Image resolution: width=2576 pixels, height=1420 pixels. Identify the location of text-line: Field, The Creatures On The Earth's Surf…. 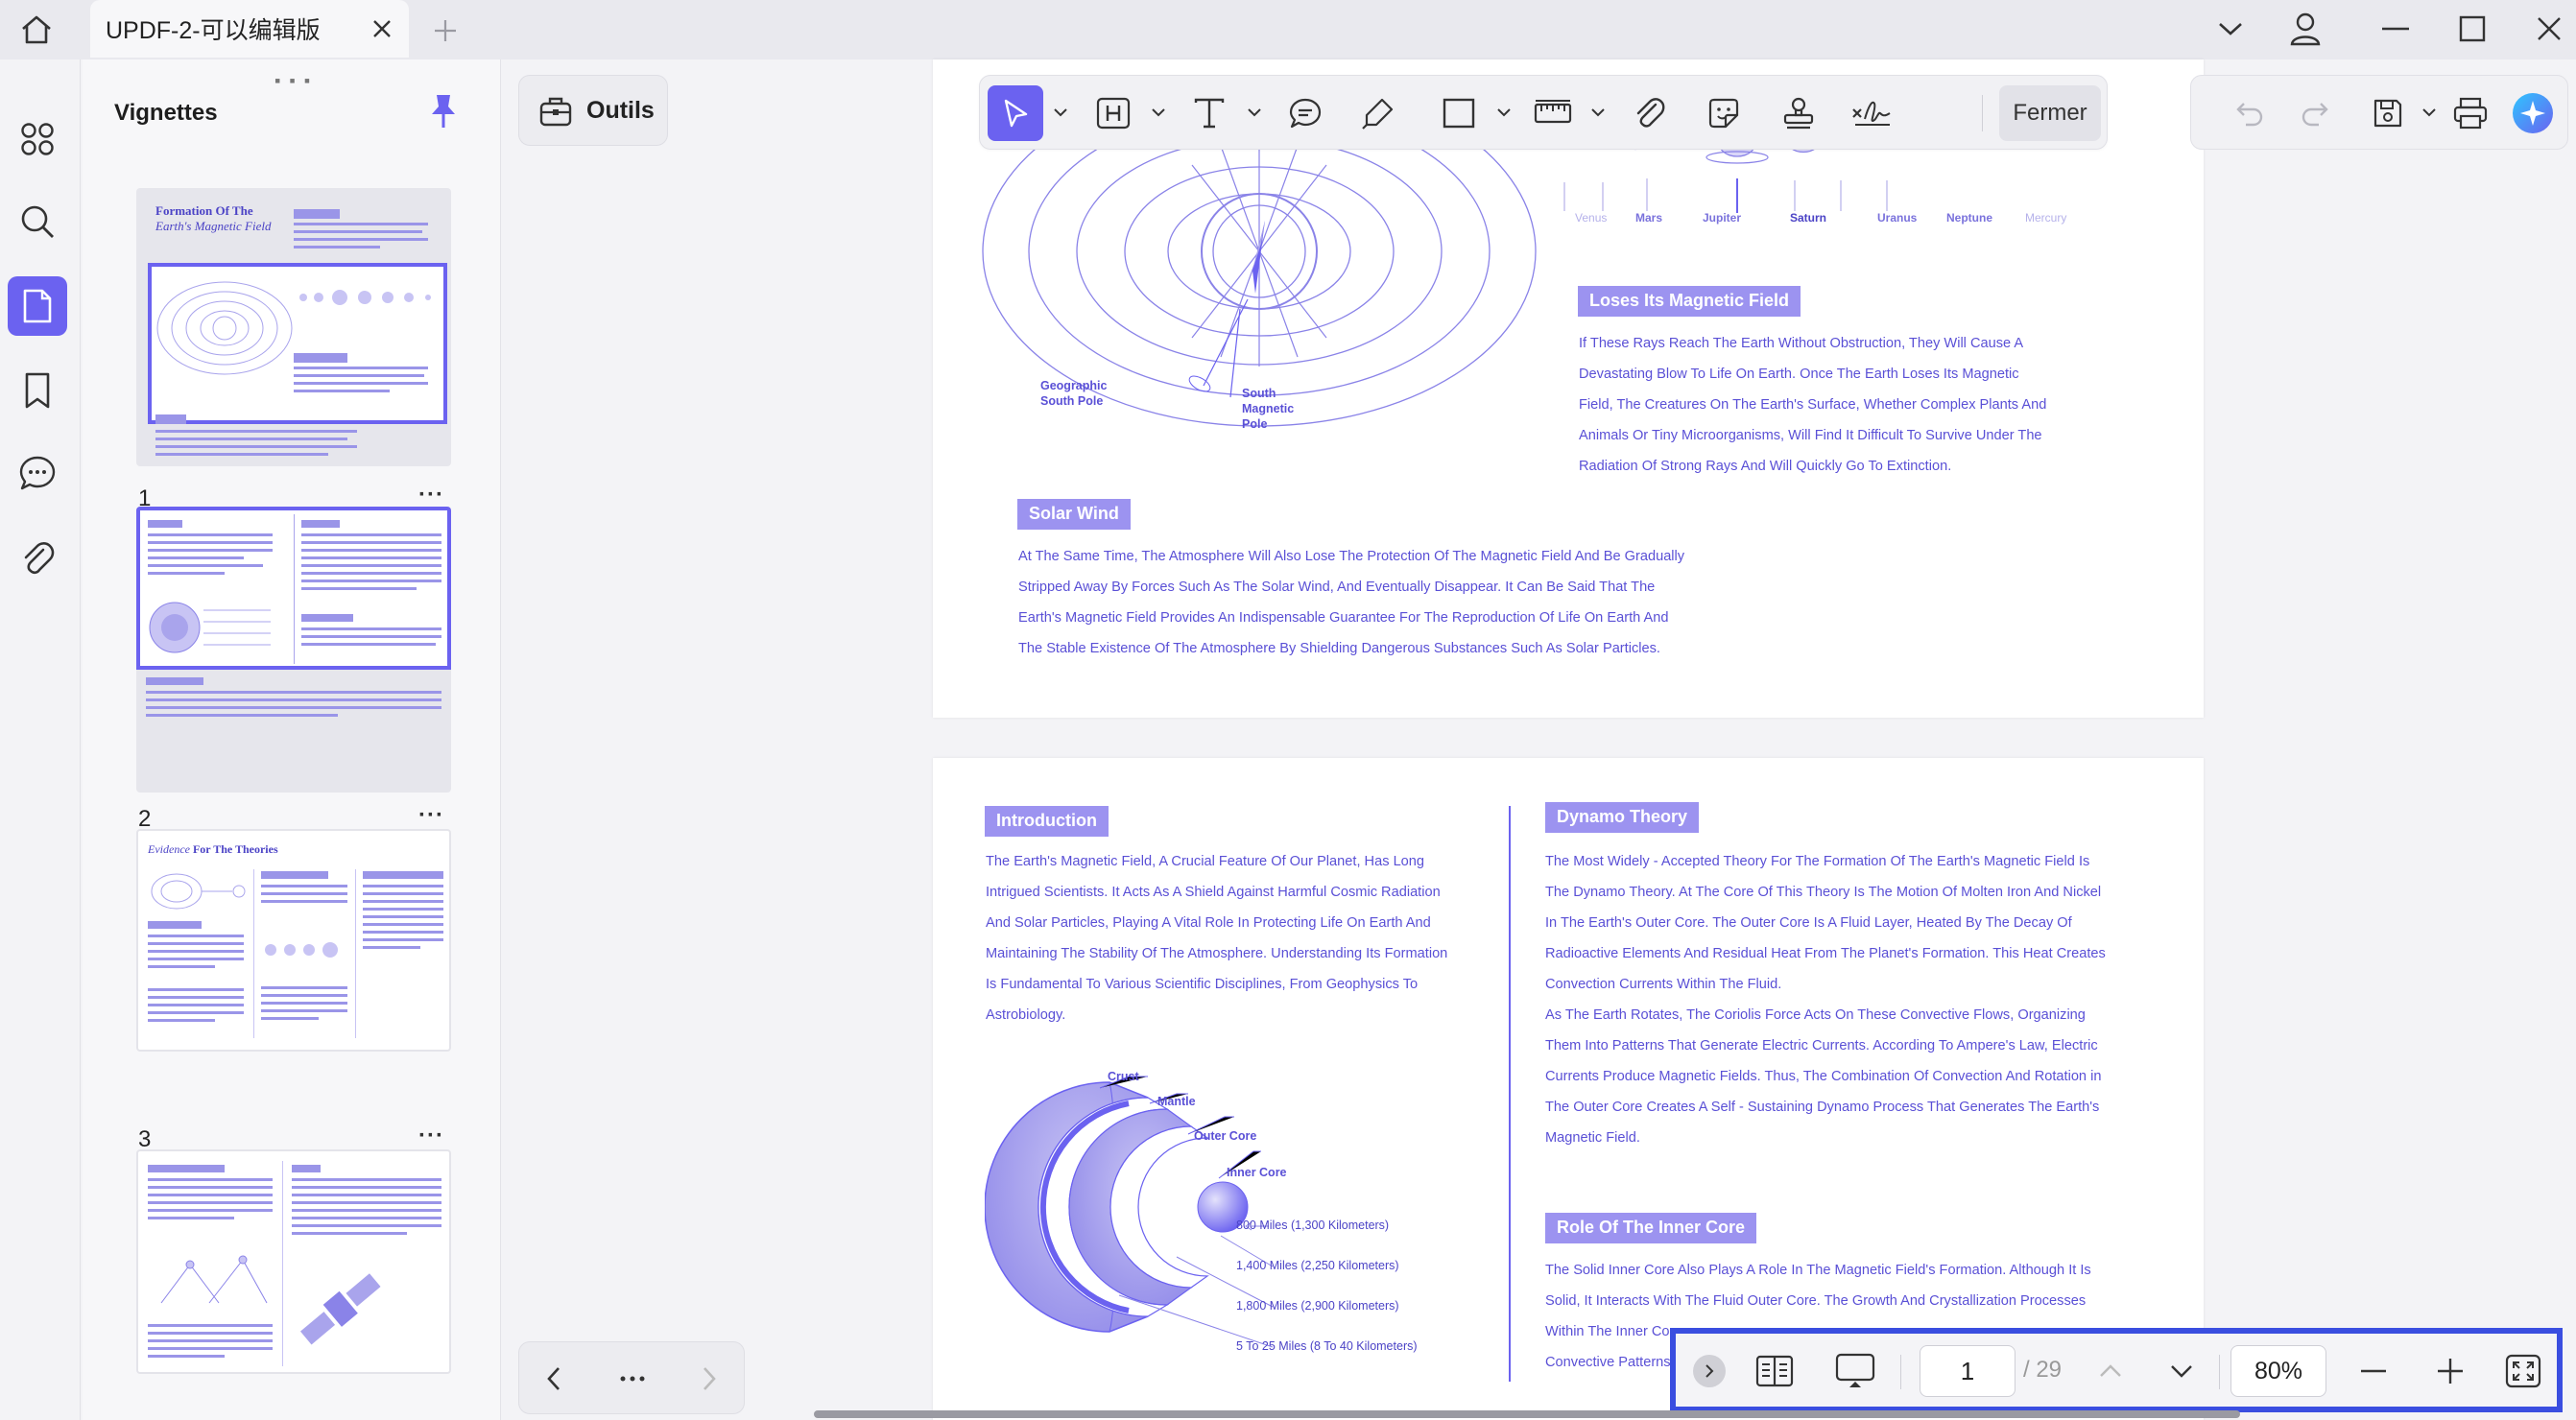
(1813, 405).